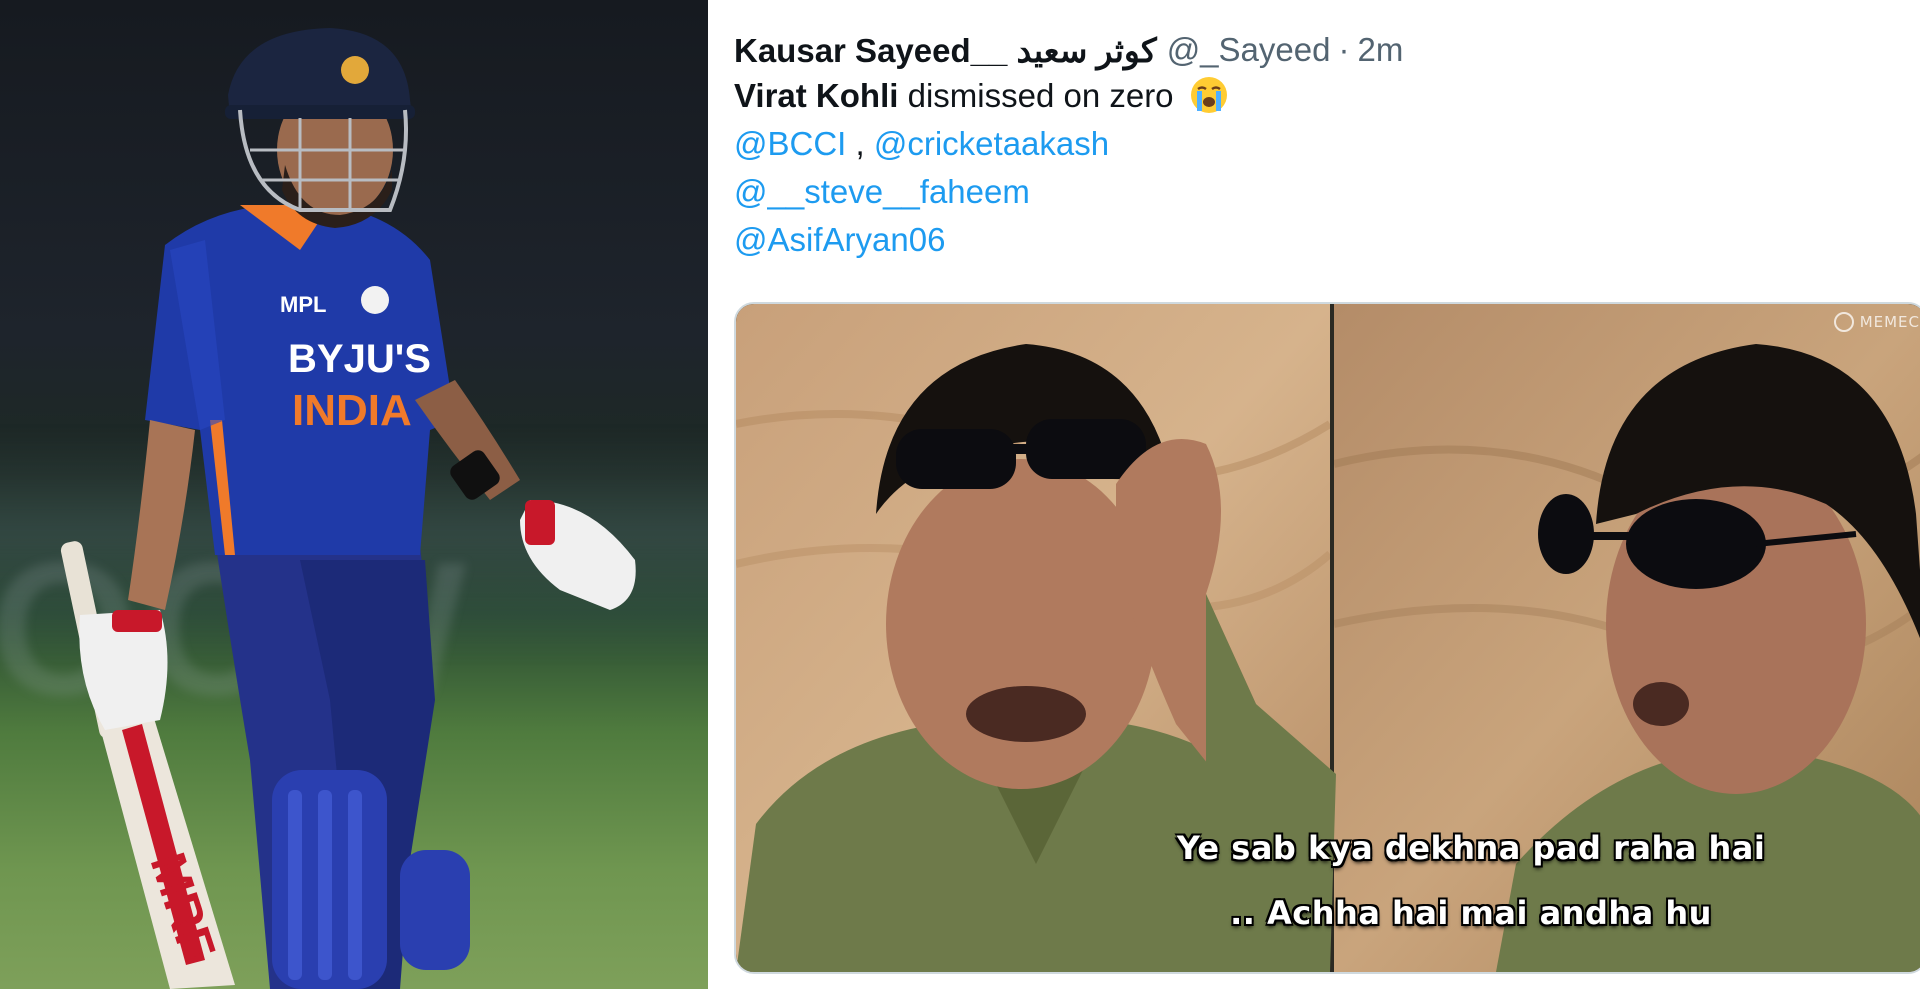 The height and width of the screenshot is (989, 1920). Describe the element at coordinates (1696, 544) in the screenshot. I see `right-man-sunglasses-icon` at that location.